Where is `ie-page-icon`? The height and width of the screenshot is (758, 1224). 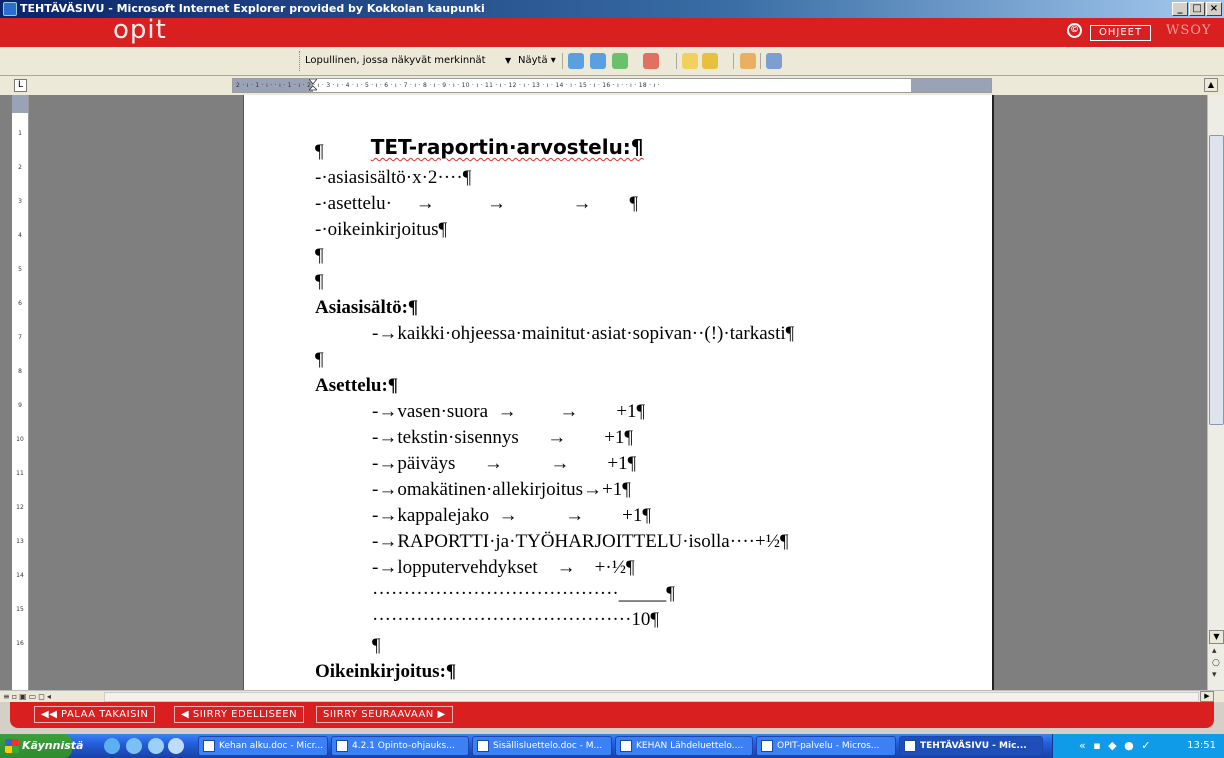
ie-page-icon is located at coordinates (910, 746).